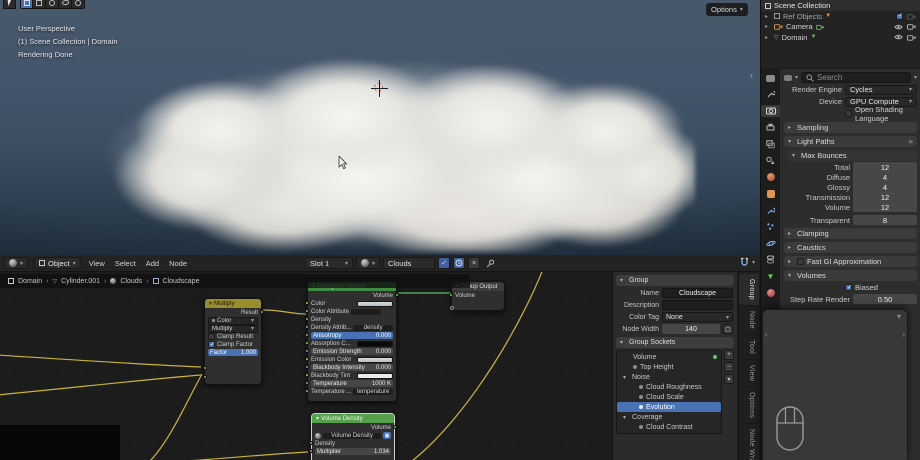 Image resolution: width=920 pixels, height=460 pixels. I want to click on density-socket, so click(307, 319).